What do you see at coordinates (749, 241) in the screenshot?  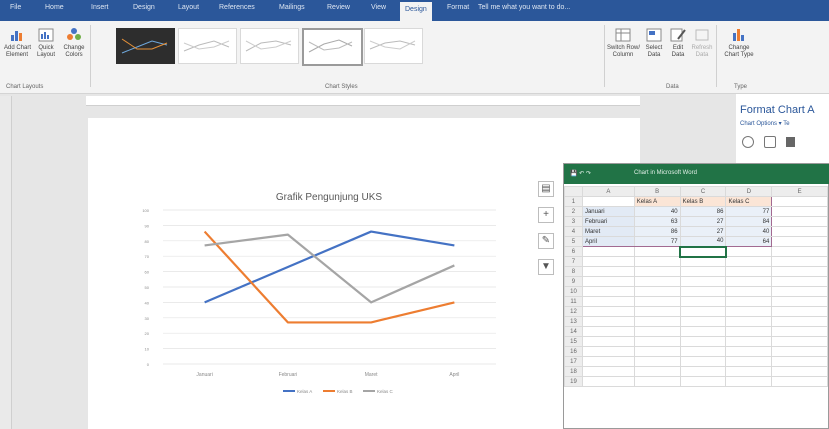 I see `cell: 64` at bounding box center [749, 241].